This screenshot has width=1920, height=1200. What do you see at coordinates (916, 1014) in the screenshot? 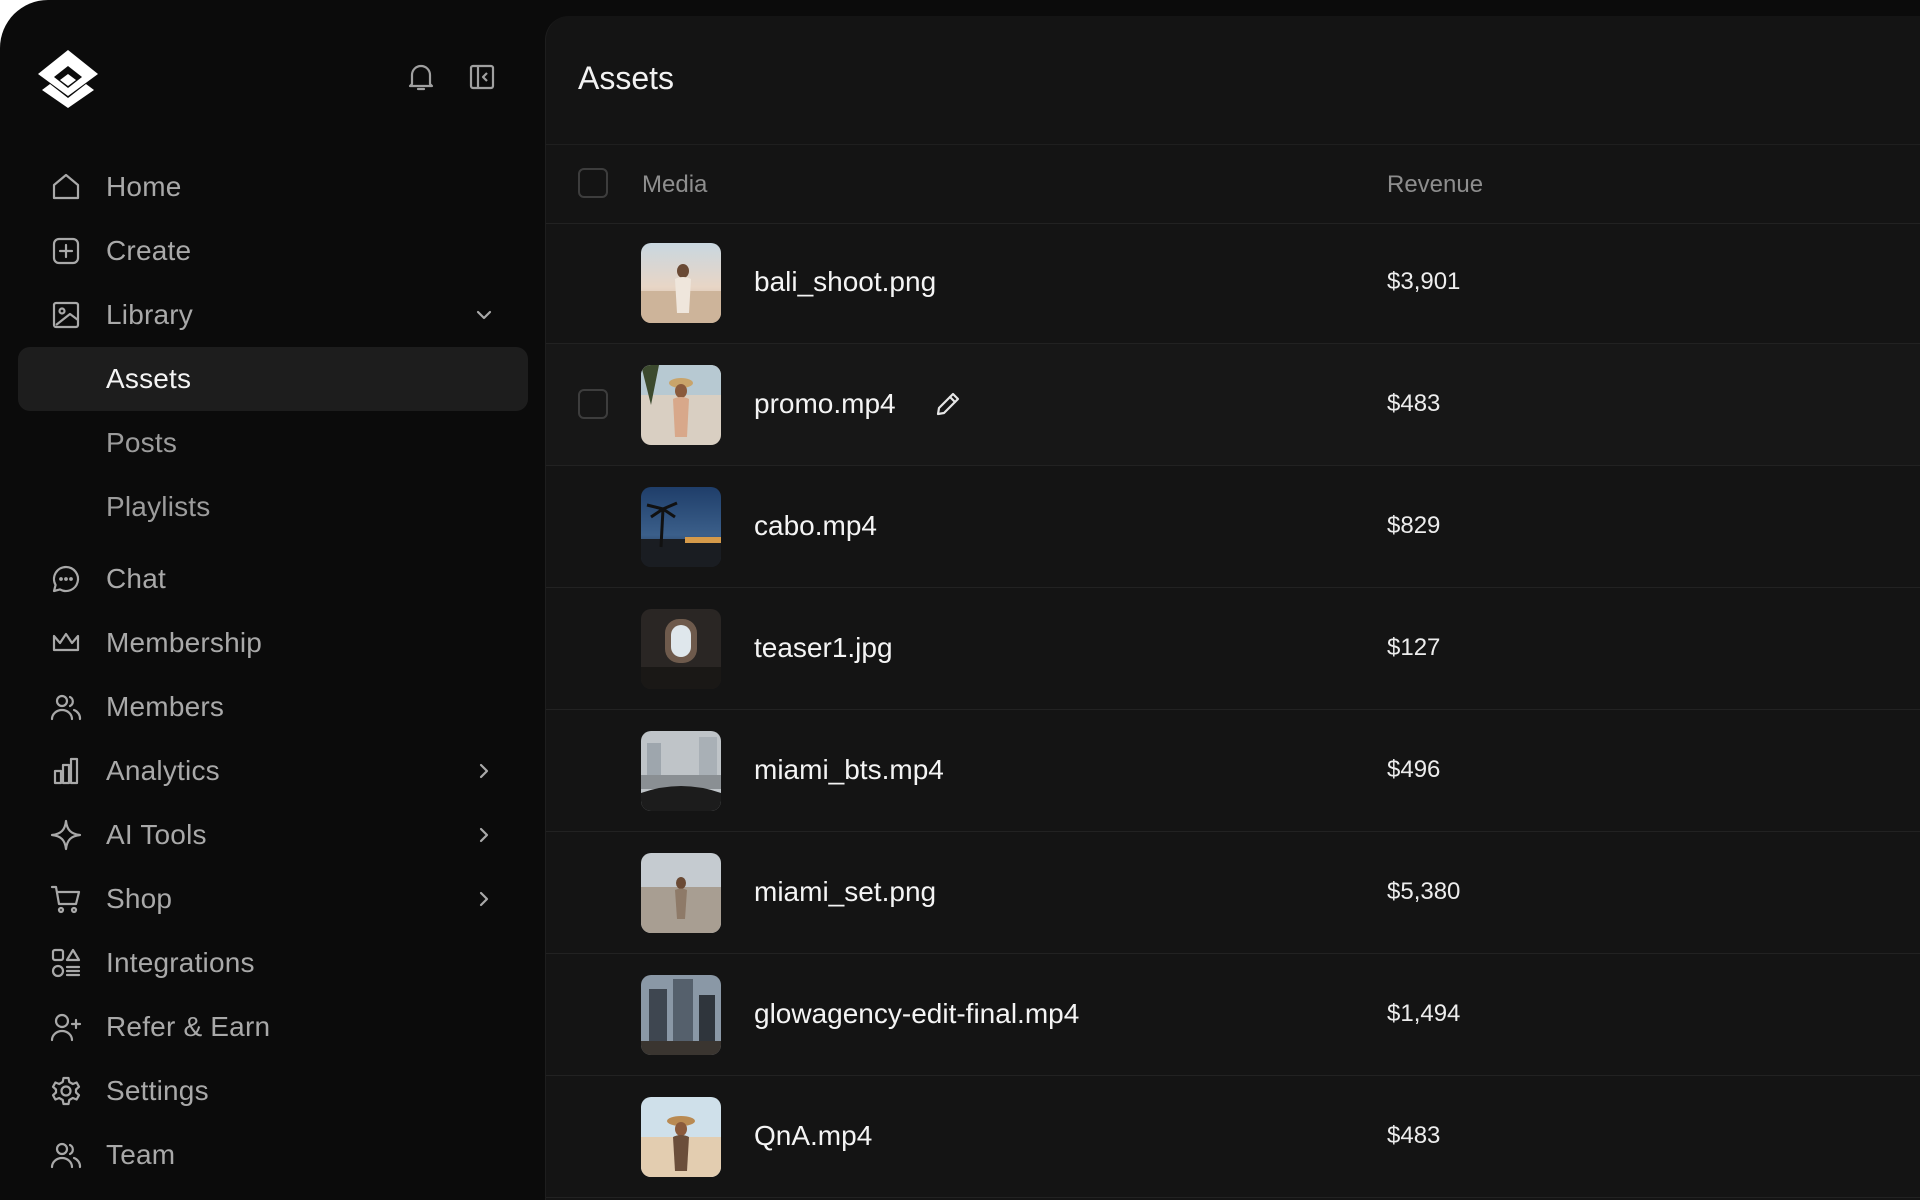
I see `file-name: glowagency-edit-final.mp4` at bounding box center [916, 1014].